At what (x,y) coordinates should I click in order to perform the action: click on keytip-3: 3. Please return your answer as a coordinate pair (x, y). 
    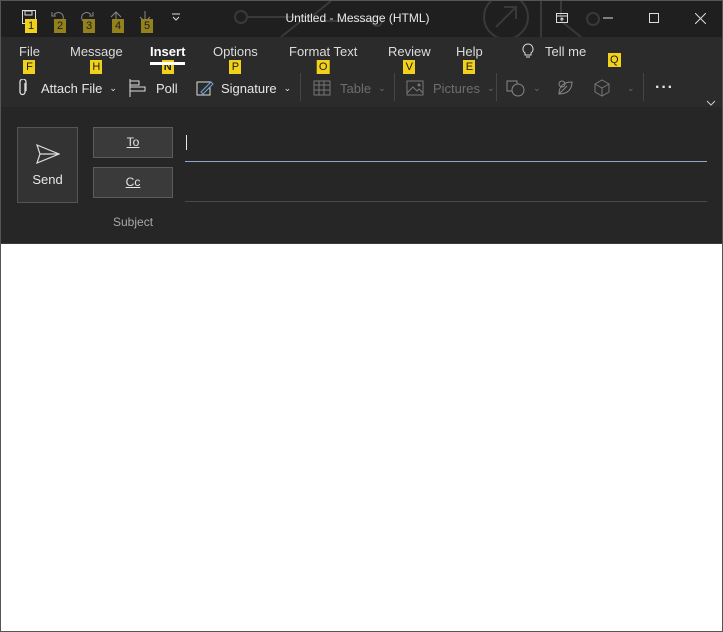
    Looking at the image, I should click on (89, 26).